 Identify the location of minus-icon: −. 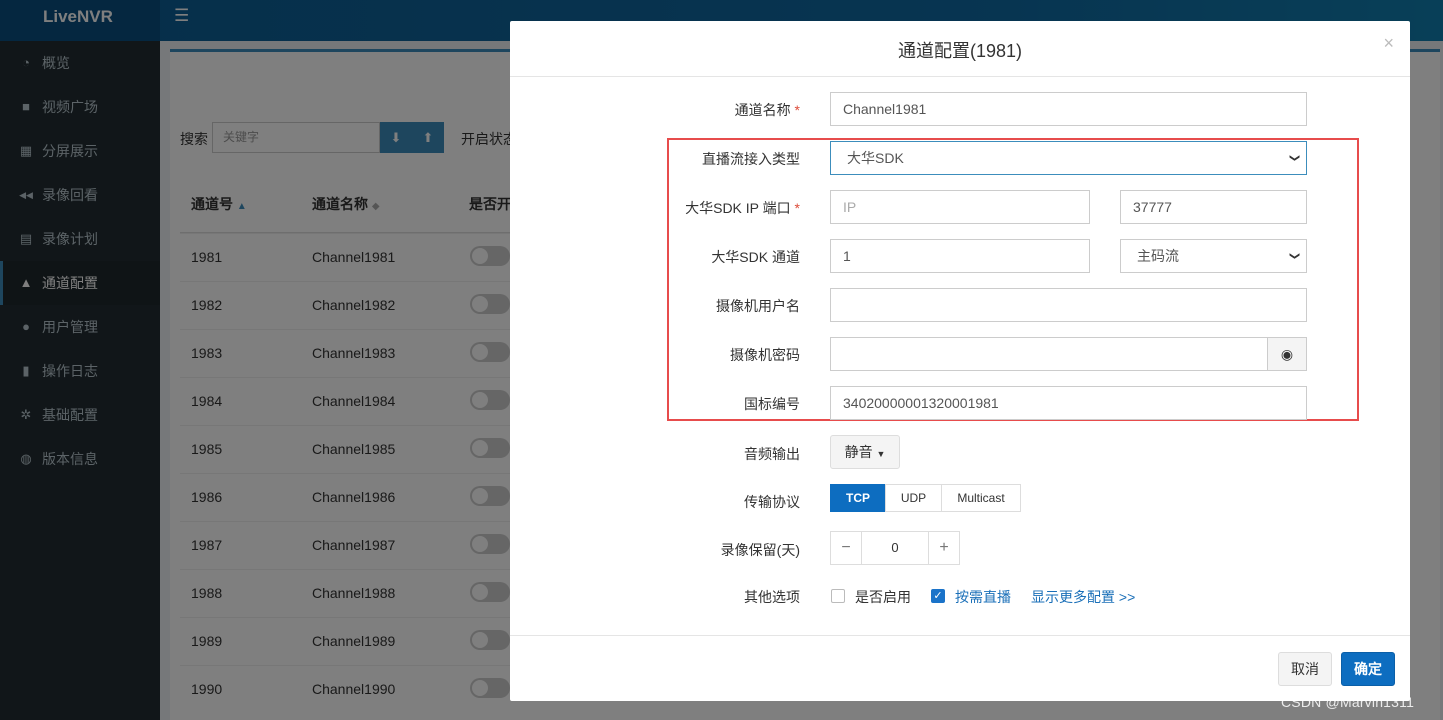
(846, 548).